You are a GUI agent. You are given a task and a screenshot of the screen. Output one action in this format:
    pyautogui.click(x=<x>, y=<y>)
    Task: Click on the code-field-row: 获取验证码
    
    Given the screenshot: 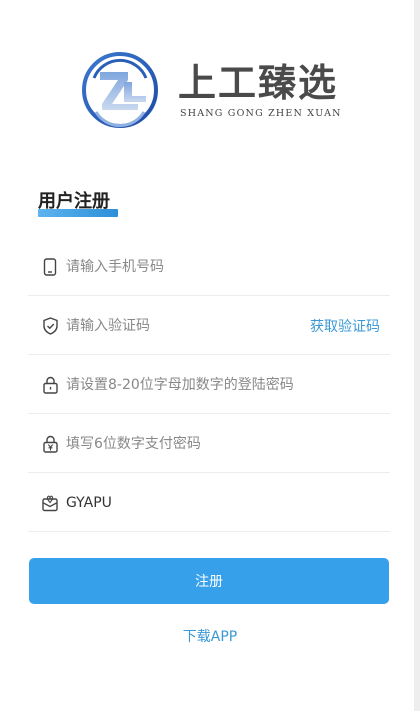 What is the action you would take?
    pyautogui.click(x=209, y=326)
    